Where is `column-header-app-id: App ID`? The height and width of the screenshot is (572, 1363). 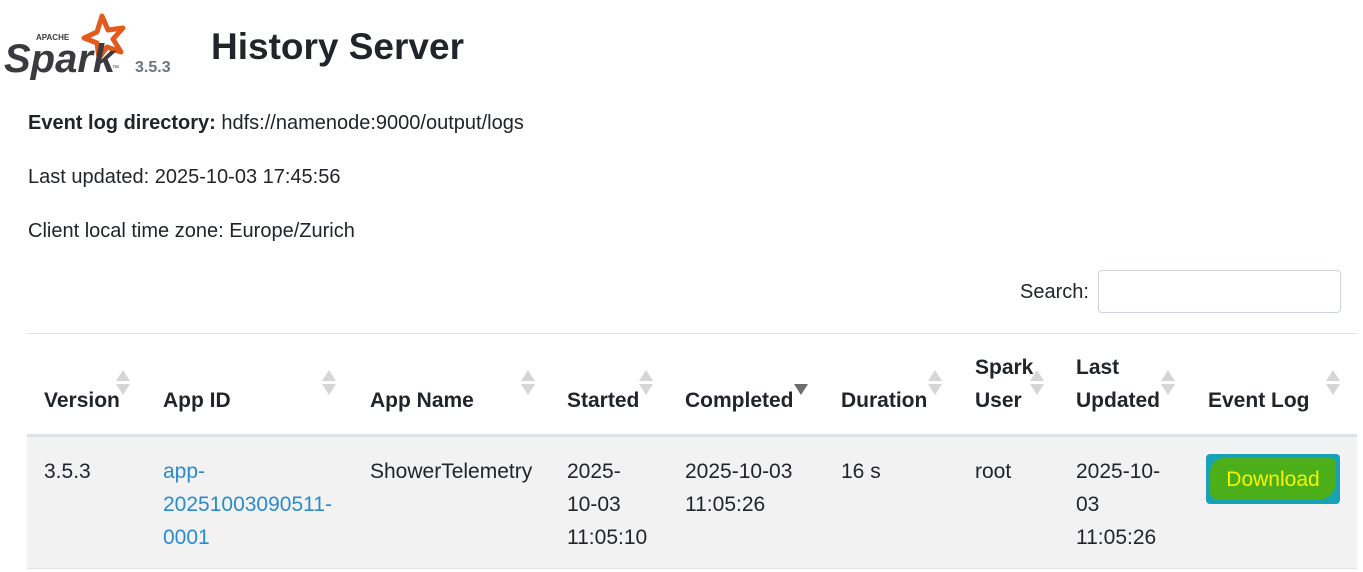 column-header-app-id: App ID is located at coordinates (197, 400).